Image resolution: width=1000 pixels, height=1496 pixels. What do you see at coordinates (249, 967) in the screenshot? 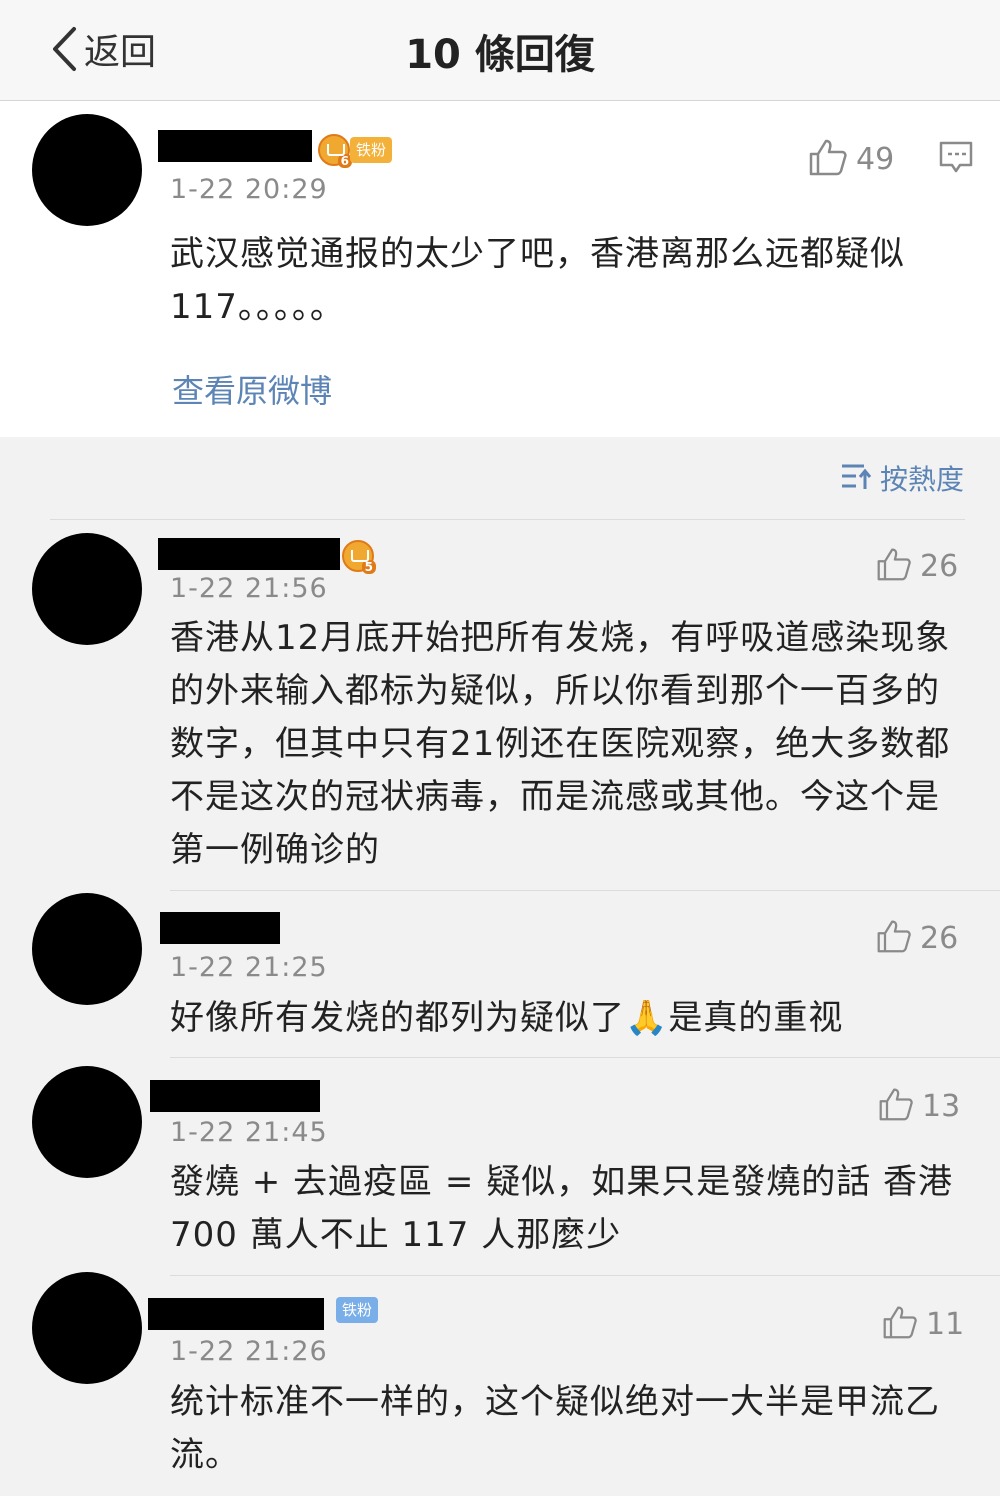
I see `comment-time: 1-22 21:25` at bounding box center [249, 967].